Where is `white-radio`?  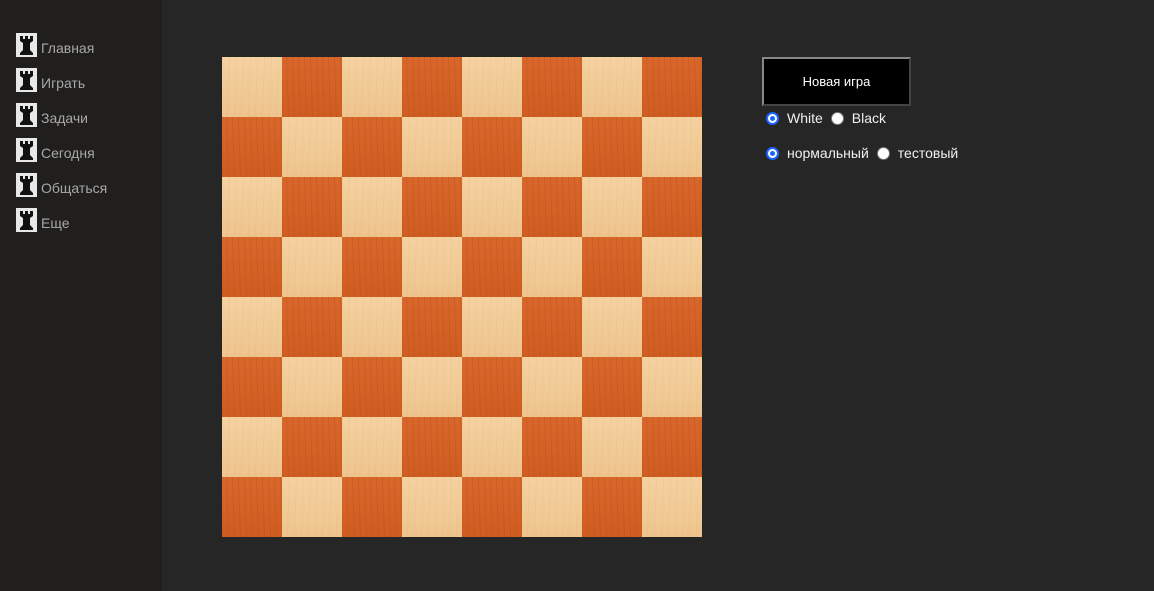
white-radio is located at coordinates (772, 118).